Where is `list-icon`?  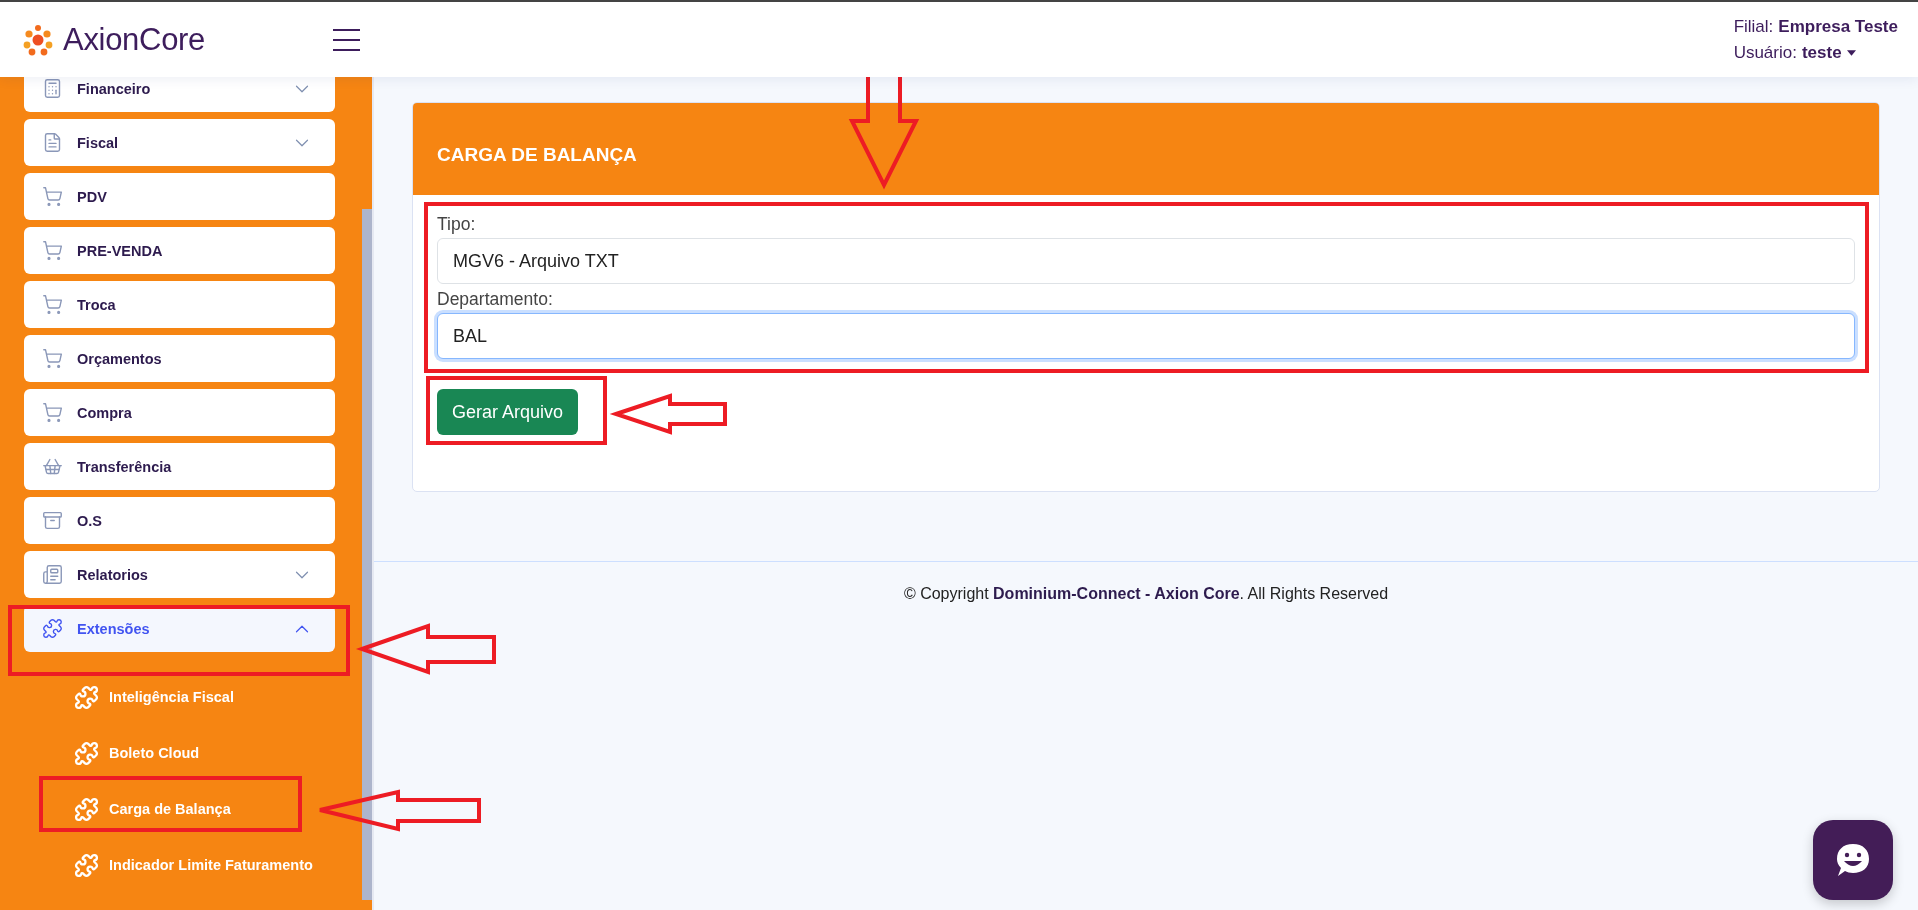 list-icon is located at coordinates (52, 574).